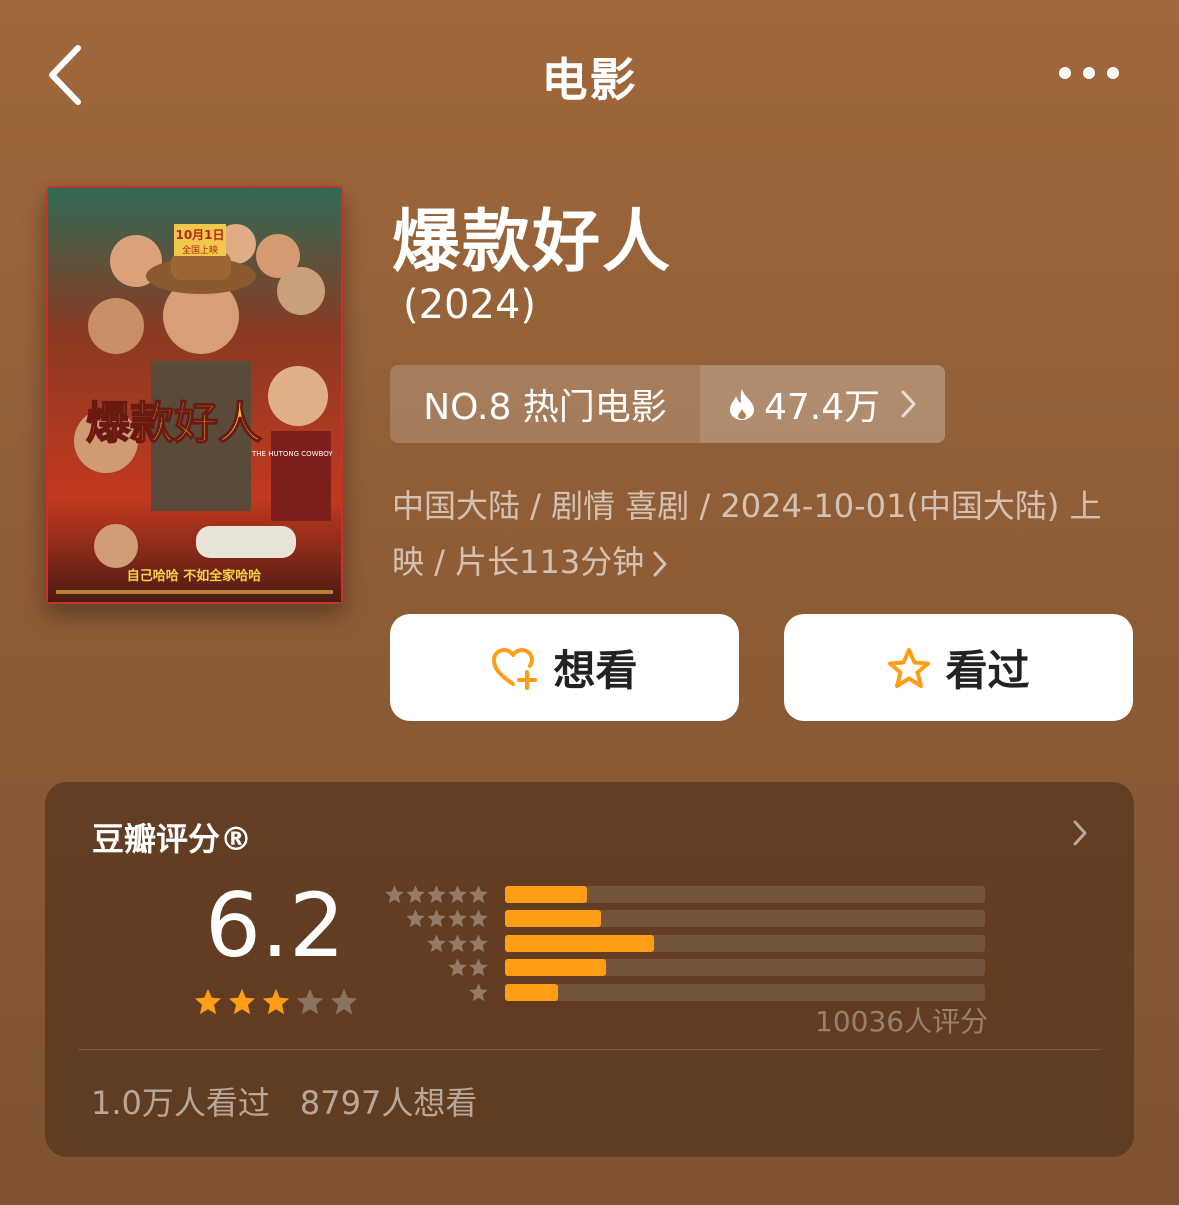  Describe the element at coordinates (284, 1101) in the screenshot. I see `watch-stats: 1.0万人看过 8797人想看` at that location.